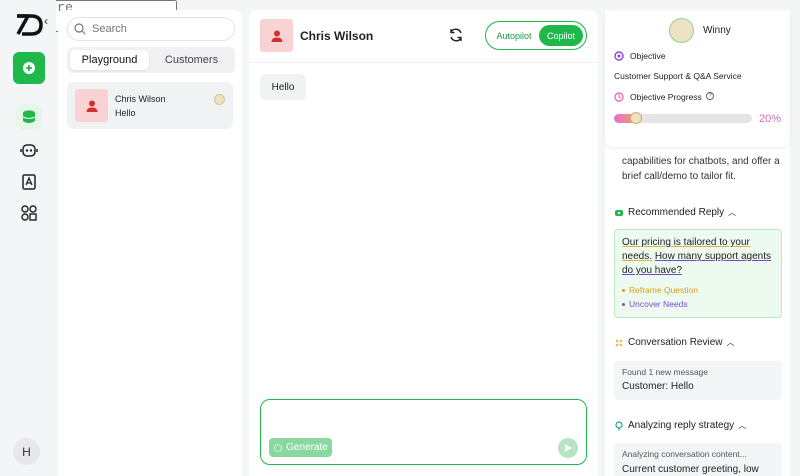 This screenshot has width=800, height=476. I want to click on apps-icon, so click(29, 213).